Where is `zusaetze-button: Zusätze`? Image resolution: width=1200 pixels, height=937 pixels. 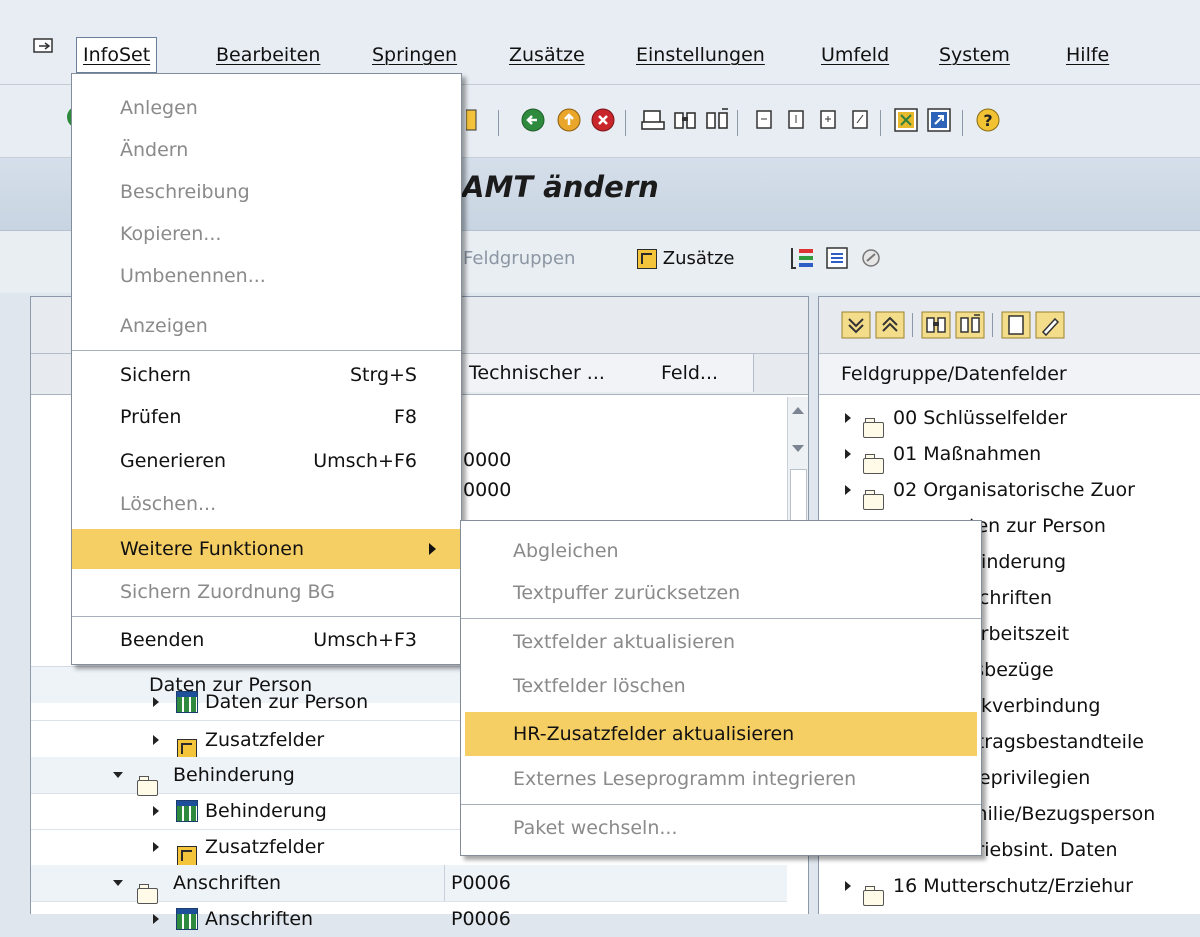 zusaetze-button: Zusätze is located at coordinates (685, 258).